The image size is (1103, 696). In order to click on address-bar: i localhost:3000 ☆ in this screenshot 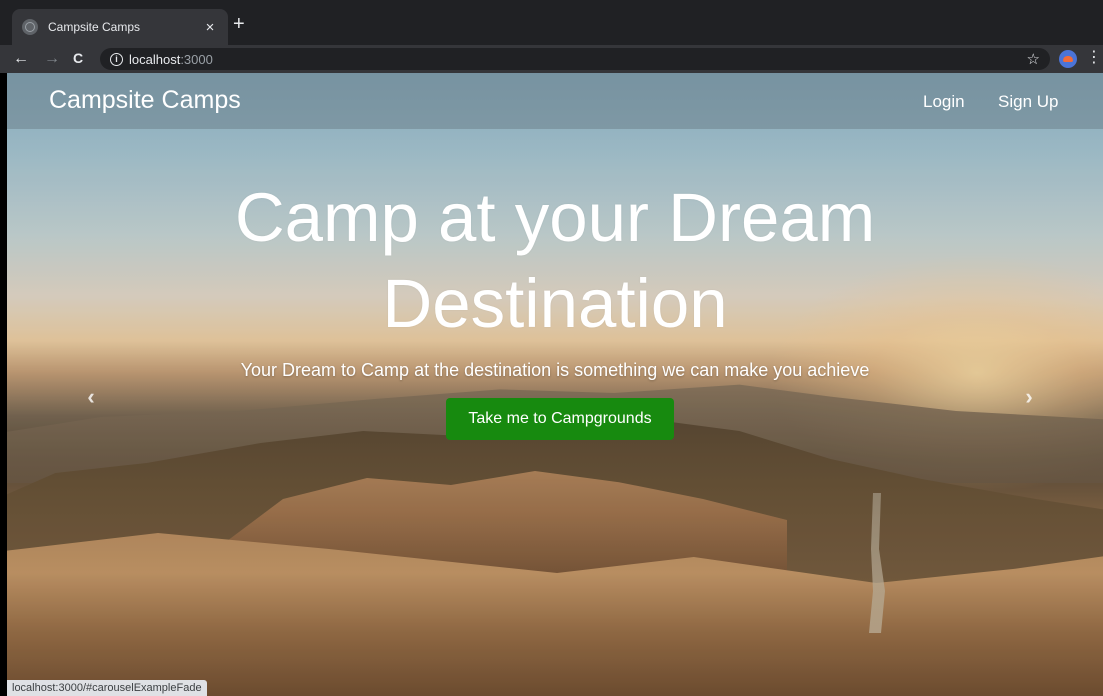, I will do `click(575, 59)`.